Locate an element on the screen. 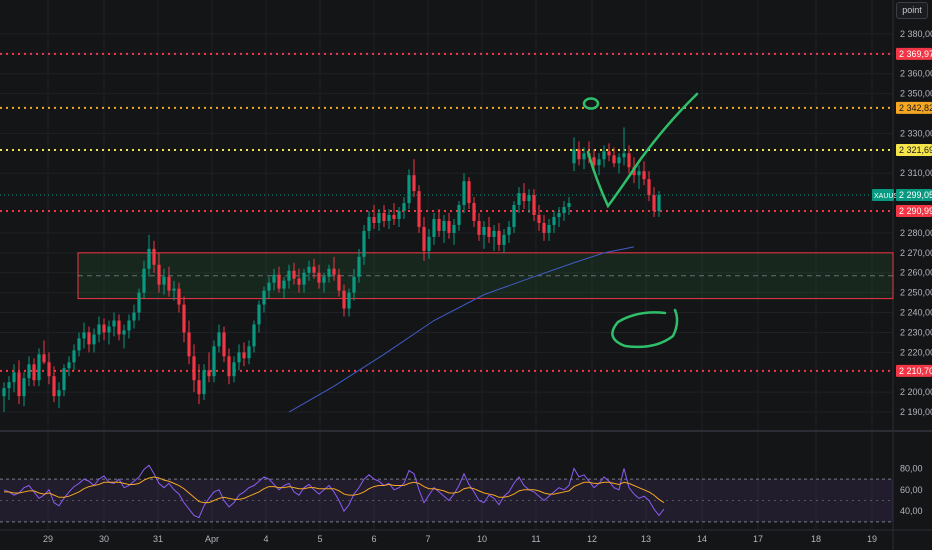 The width and height of the screenshot is (932, 550). time-tick-label-6: 6 is located at coordinates (373, 539).